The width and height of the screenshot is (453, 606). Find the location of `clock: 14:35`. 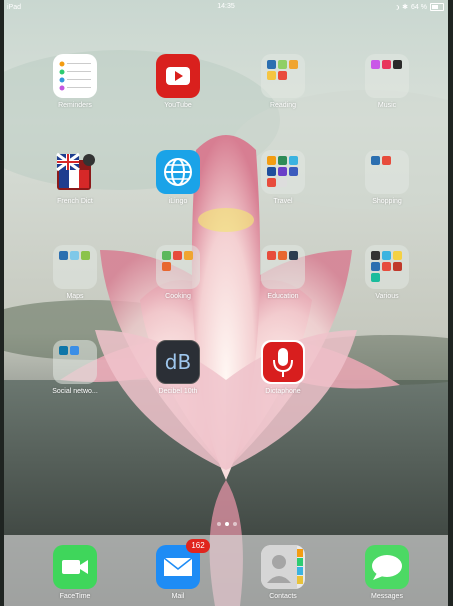

clock: 14:35 is located at coordinates (226, 6).